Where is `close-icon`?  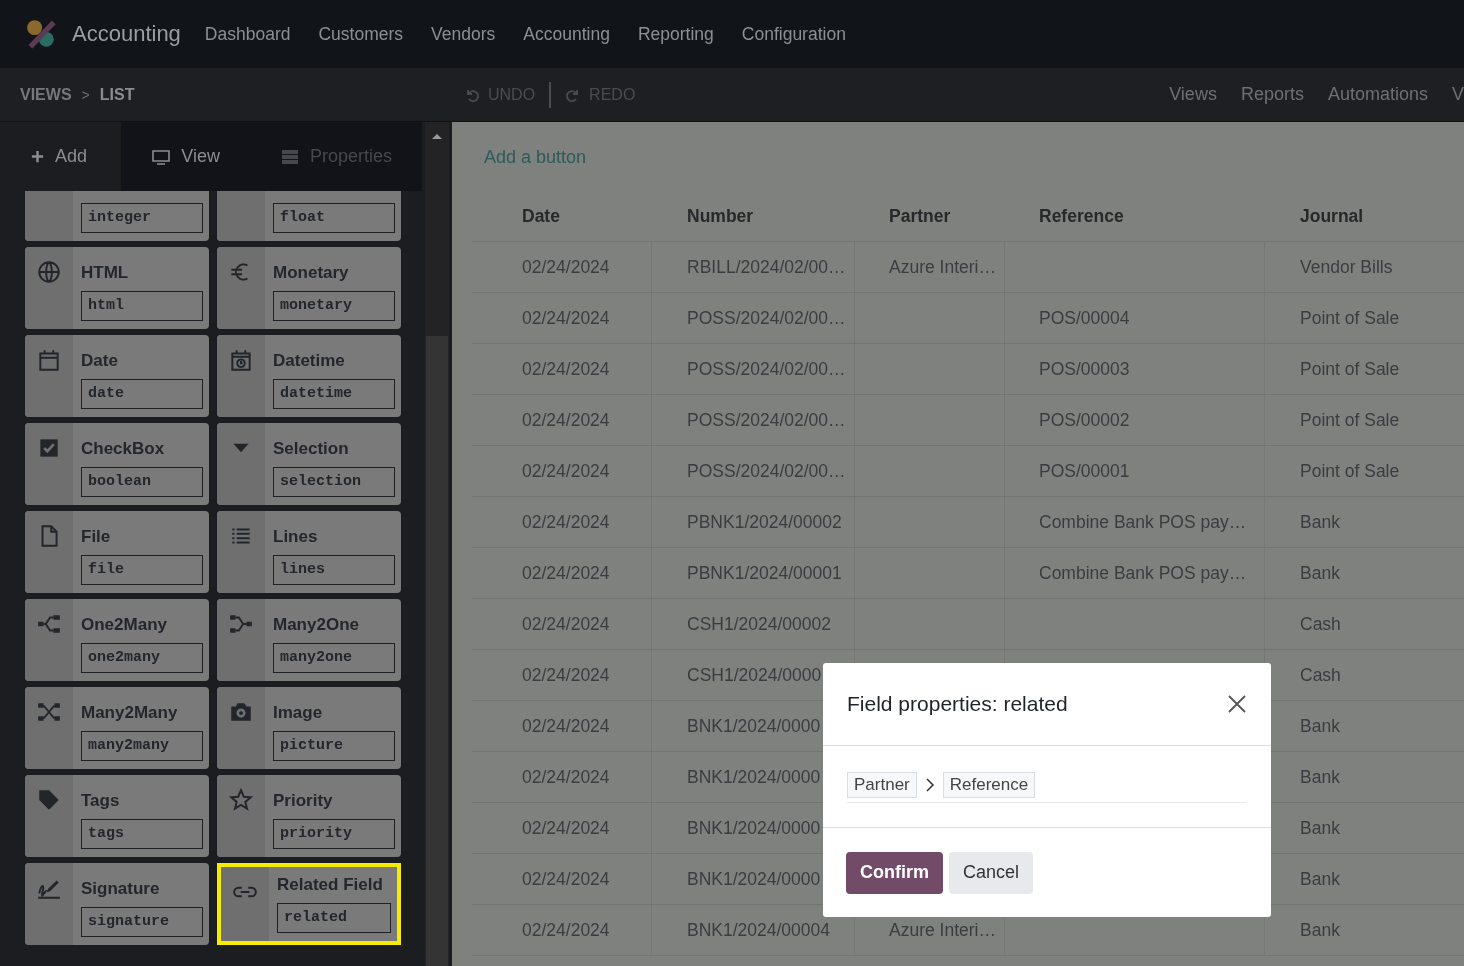
close-icon is located at coordinates (1237, 704).